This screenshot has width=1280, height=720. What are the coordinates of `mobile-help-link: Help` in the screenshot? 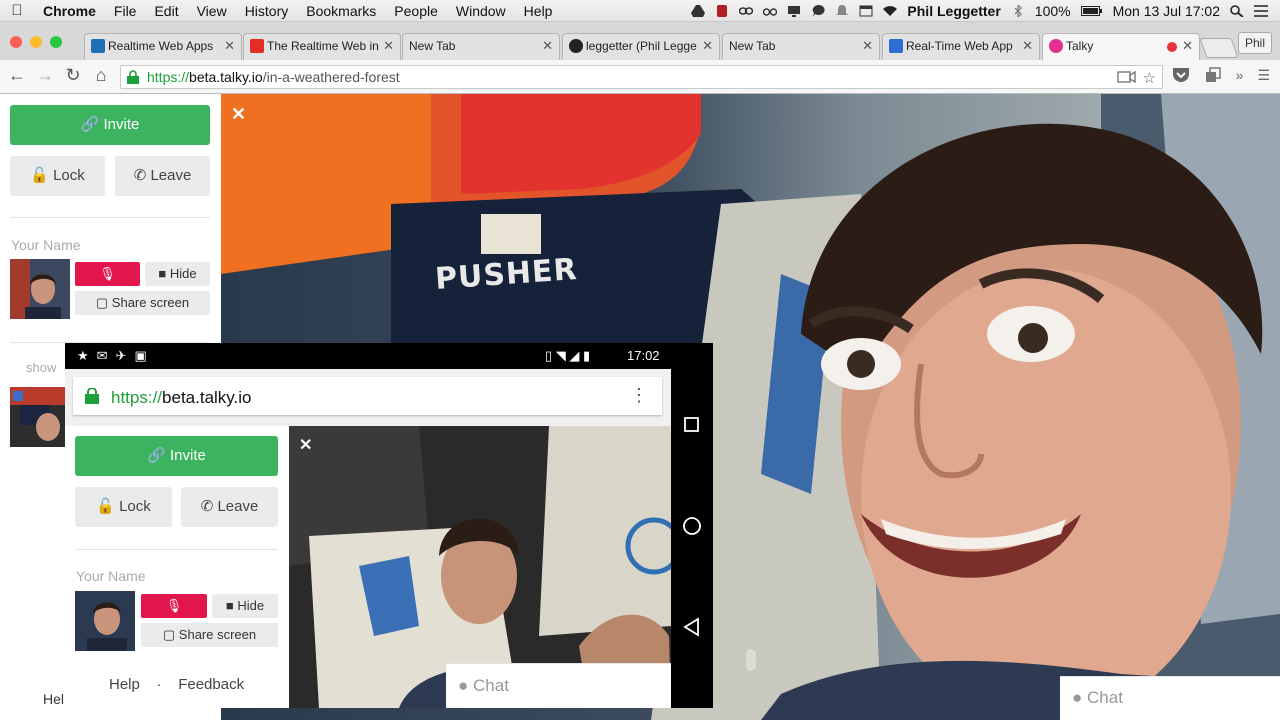 It's located at (124, 684).